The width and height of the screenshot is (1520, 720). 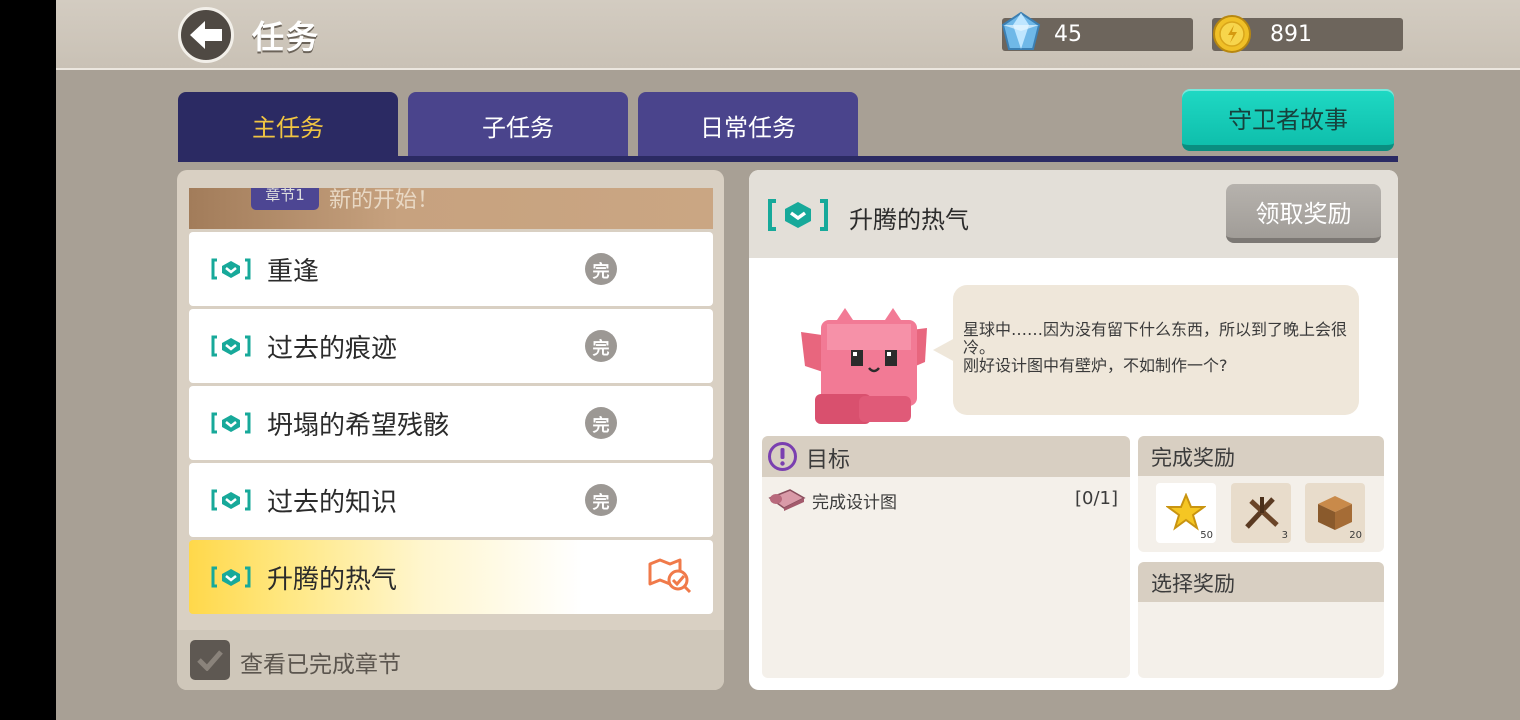 I want to click on show-completed-checkbox, so click(x=210, y=660).